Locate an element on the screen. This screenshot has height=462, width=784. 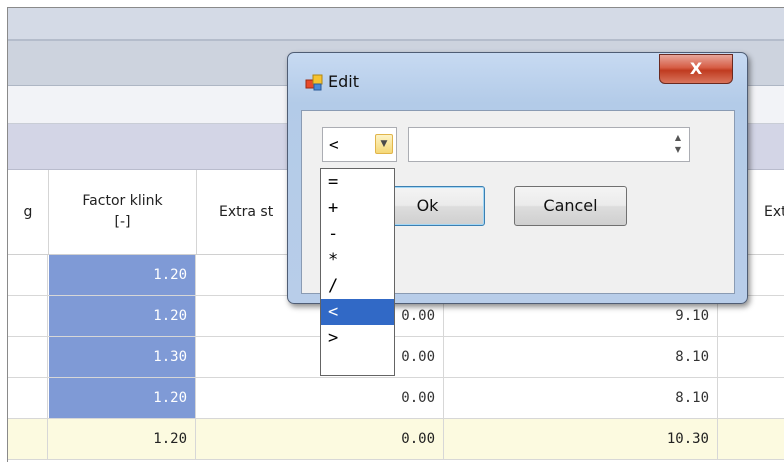
operator-value: < is located at coordinates (334, 144).